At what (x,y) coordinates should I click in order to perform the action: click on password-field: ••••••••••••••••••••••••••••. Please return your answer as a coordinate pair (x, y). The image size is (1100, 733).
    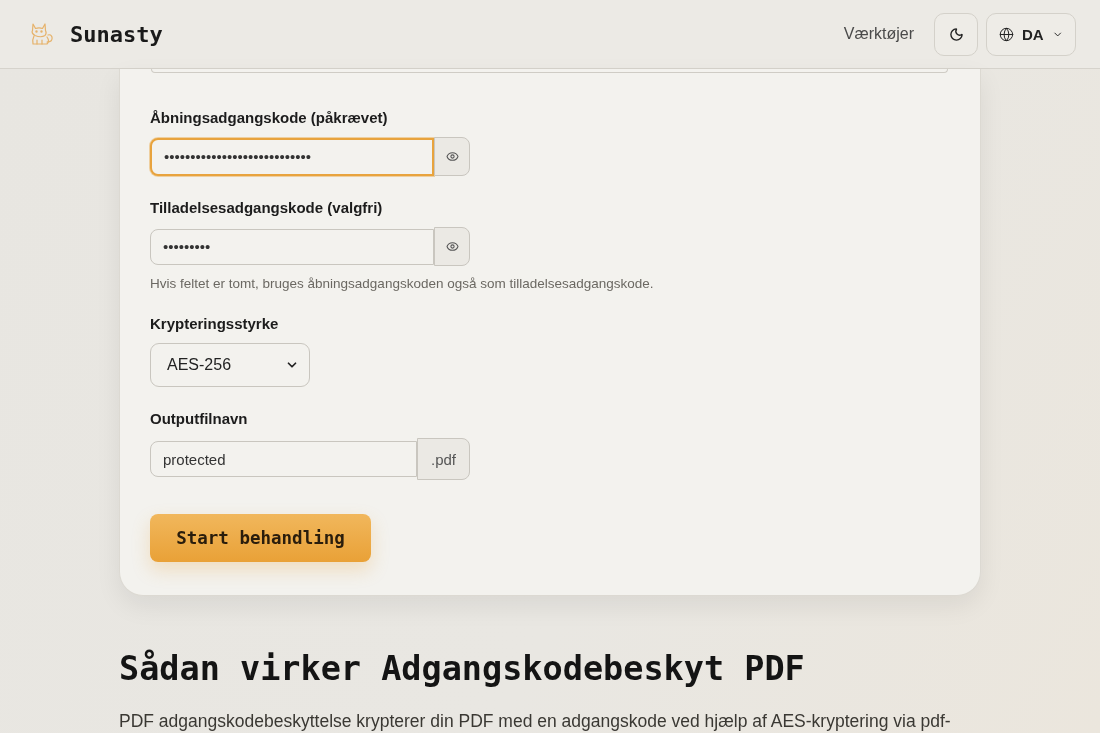
    Looking at the image, I should click on (292, 156).